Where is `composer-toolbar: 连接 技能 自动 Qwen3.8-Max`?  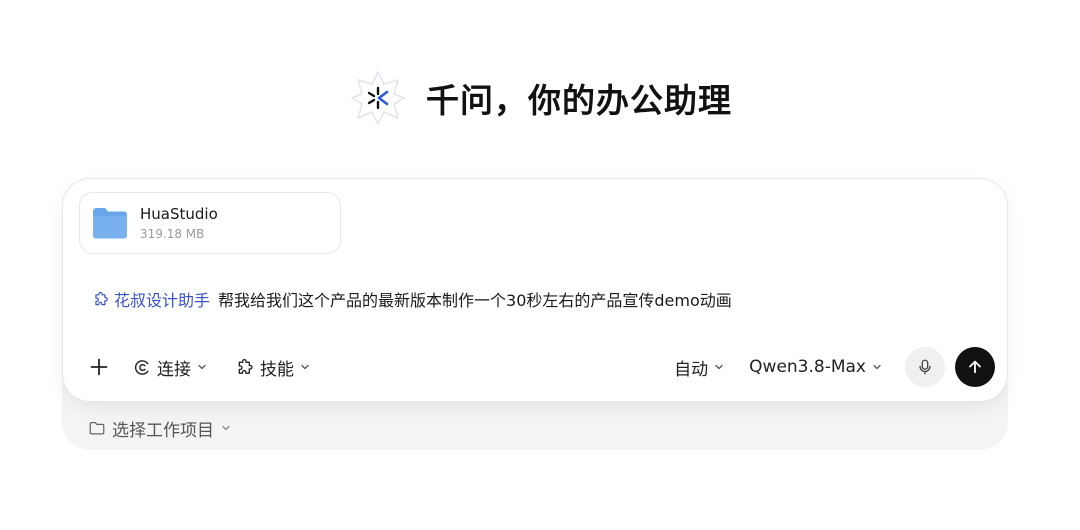
composer-toolbar: 连接 技能 自动 Qwen3.8-Max is located at coordinates (540, 367).